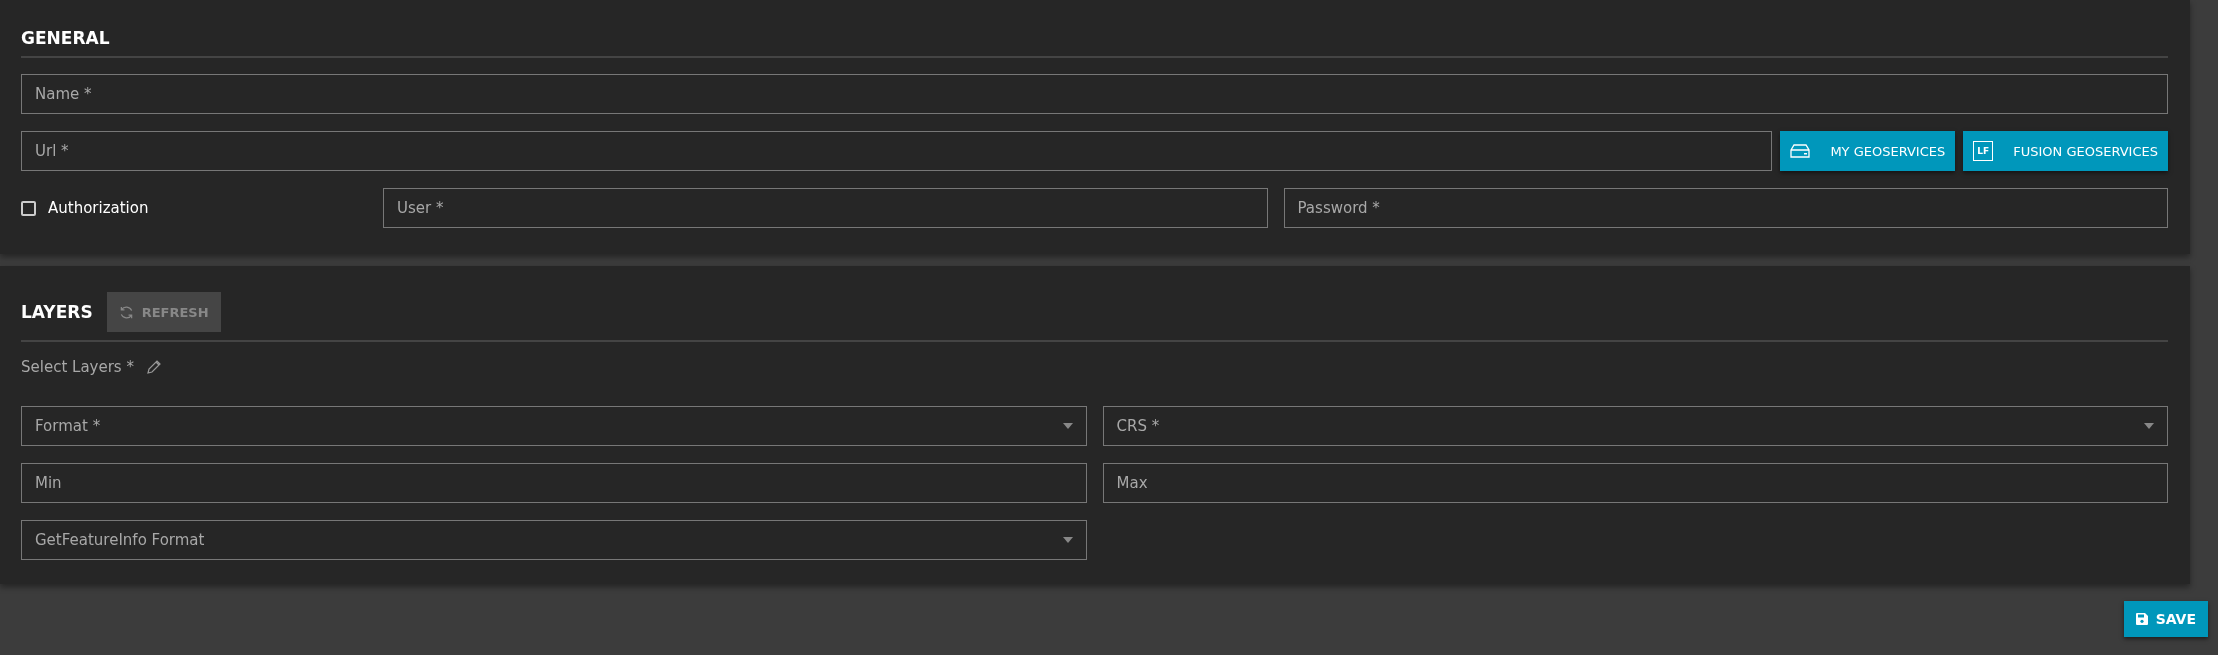 The image size is (2218, 655). I want to click on save-button: SAVE, so click(2165, 619).